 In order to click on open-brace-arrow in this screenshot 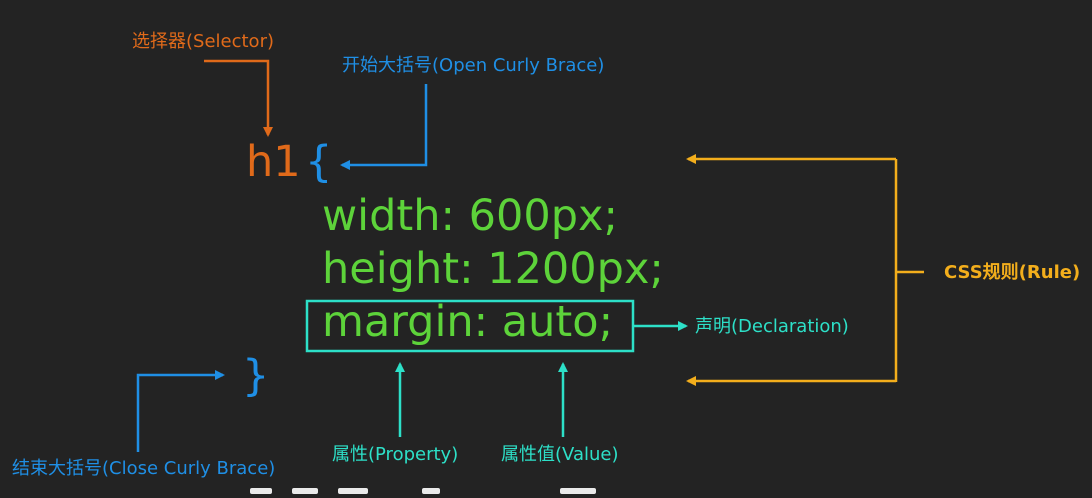, I will do `click(384, 127)`.